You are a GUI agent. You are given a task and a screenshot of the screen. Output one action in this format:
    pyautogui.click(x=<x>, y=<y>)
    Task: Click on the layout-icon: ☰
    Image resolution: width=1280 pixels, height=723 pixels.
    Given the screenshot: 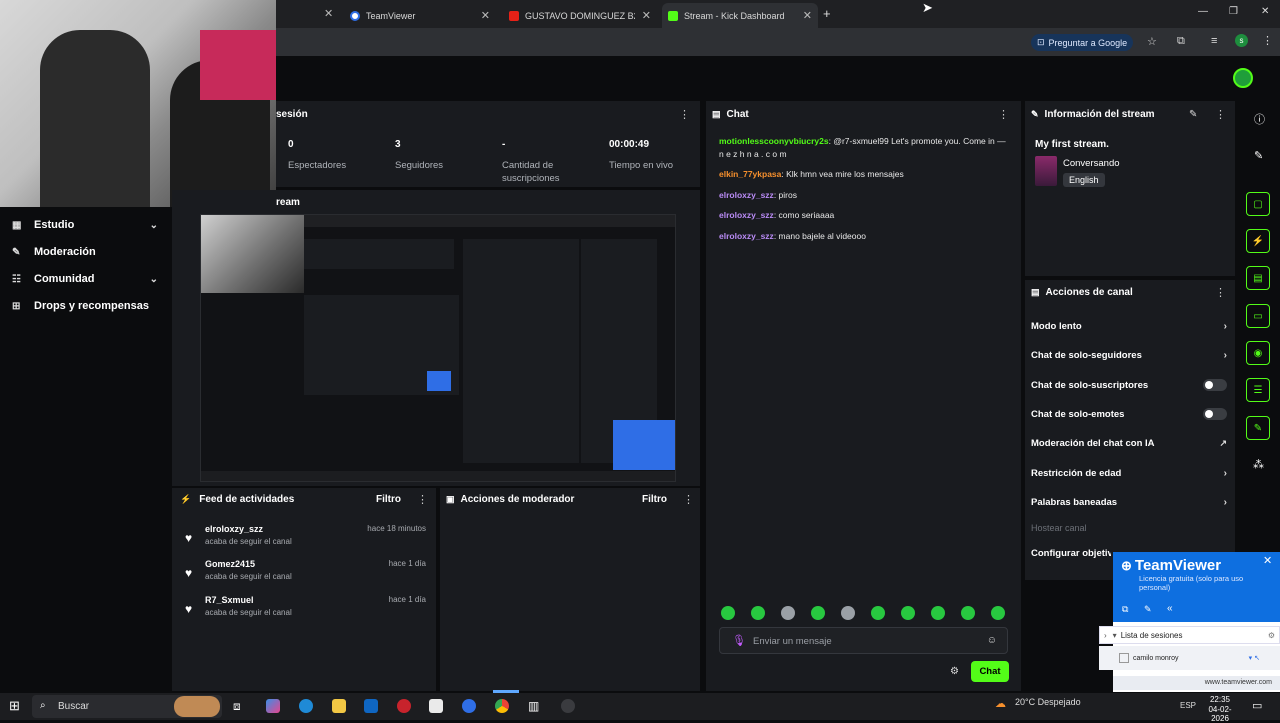 What is the action you would take?
    pyautogui.click(x=1258, y=390)
    